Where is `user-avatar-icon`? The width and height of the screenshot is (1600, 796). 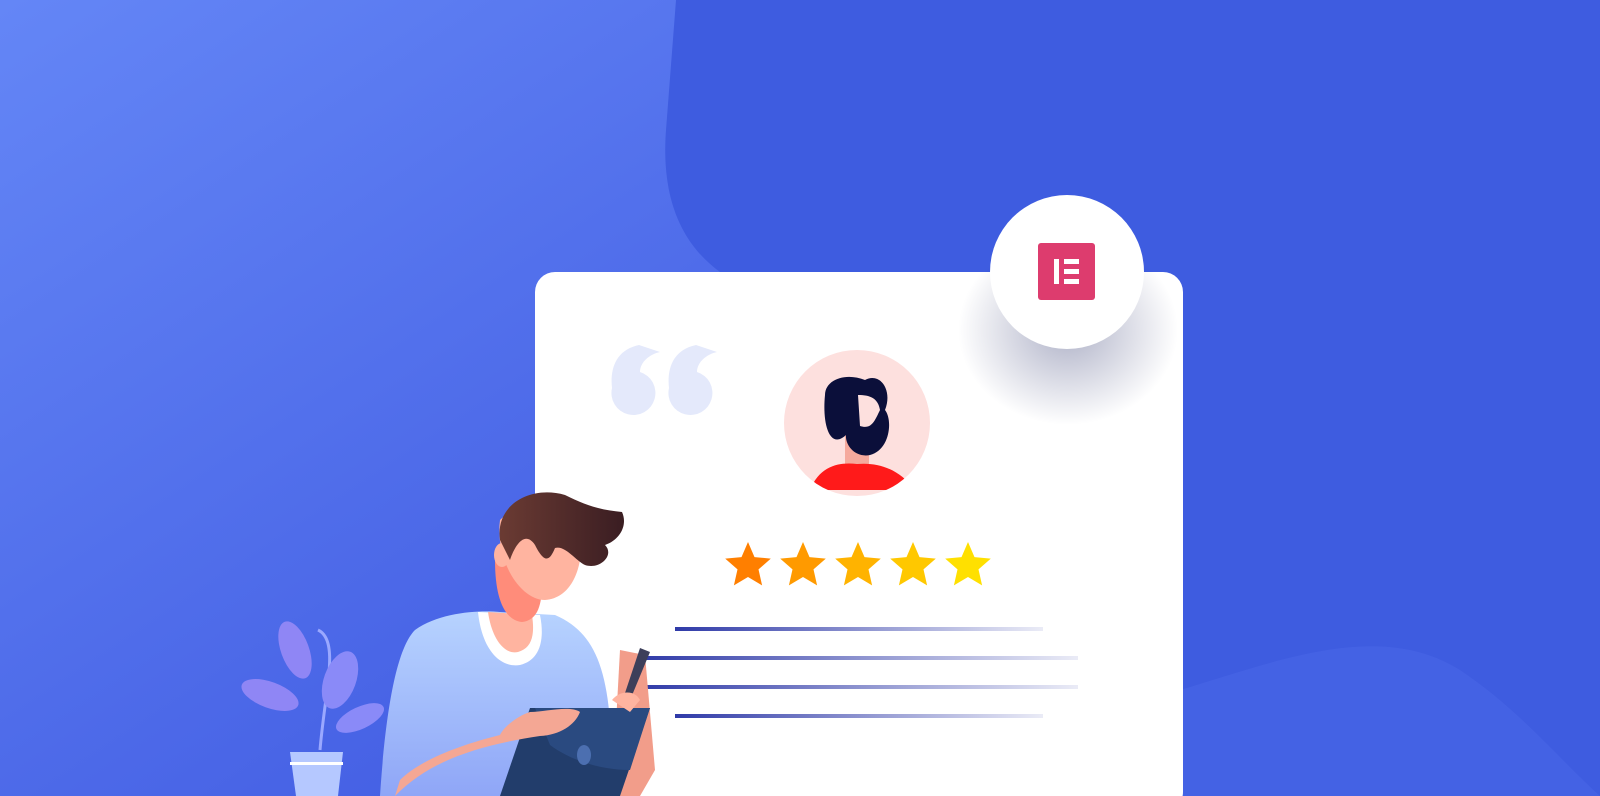 user-avatar-icon is located at coordinates (857, 423).